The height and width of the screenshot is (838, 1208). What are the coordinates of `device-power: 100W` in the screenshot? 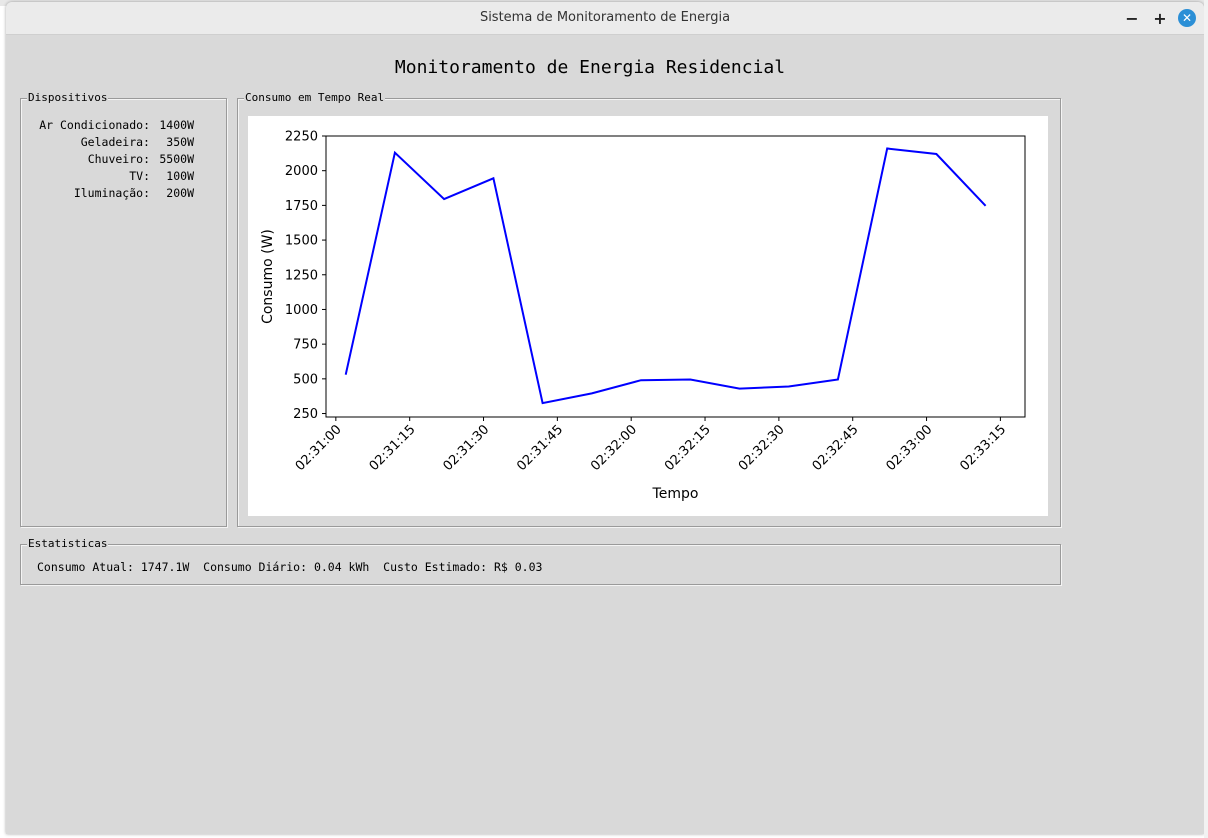 It's located at (180, 176).